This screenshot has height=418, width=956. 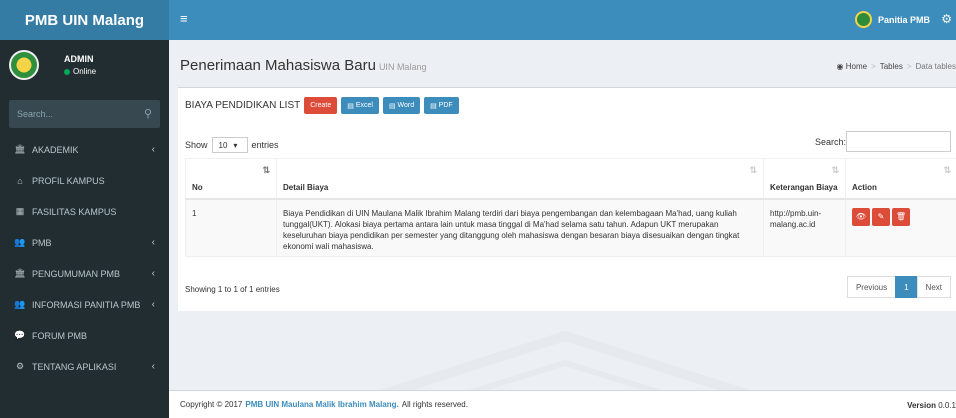 What do you see at coordinates (20, 335) in the screenshot?
I see `comments-icon: 💬` at bounding box center [20, 335].